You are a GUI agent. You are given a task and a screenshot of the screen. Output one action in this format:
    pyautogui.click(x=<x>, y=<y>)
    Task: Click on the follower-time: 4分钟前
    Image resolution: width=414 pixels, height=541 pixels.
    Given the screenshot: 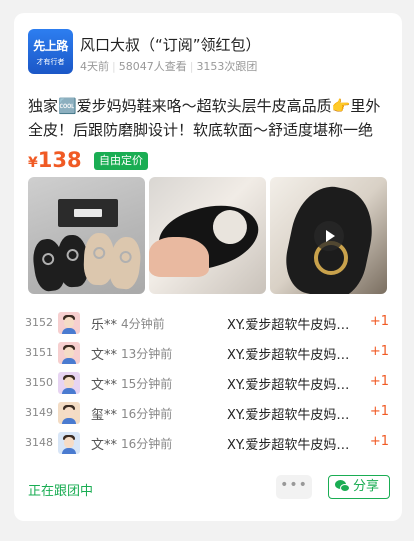 What is the action you would take?
    pyautogui.click(x=143, y=324)
    